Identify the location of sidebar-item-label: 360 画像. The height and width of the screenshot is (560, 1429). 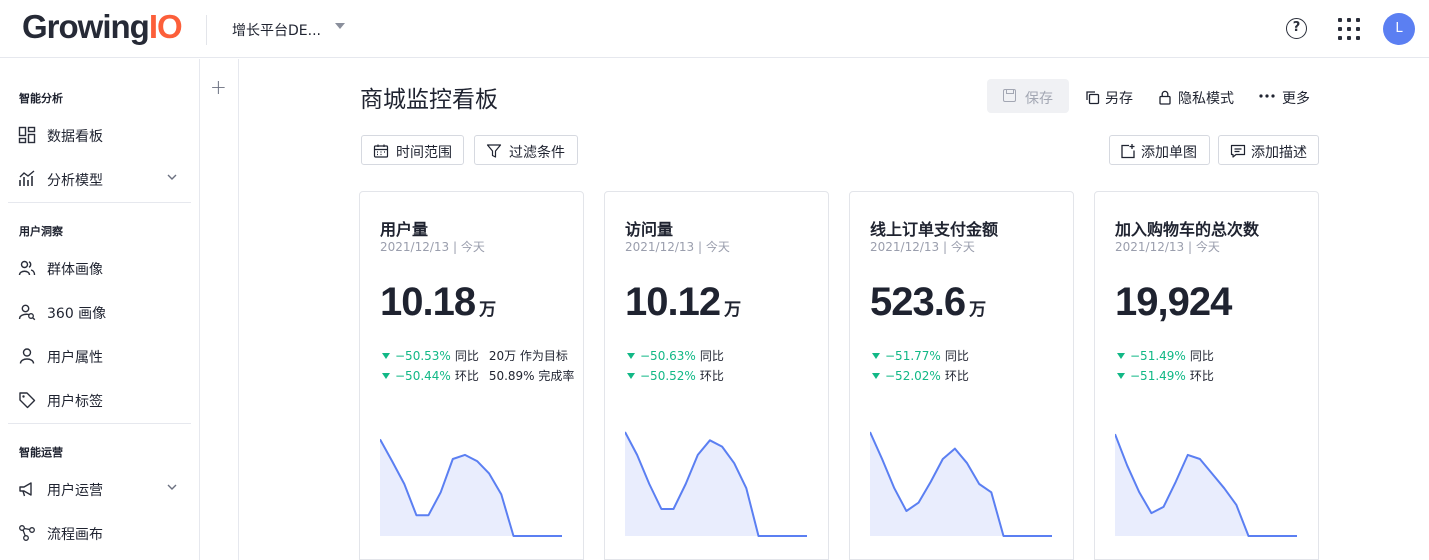
(77, 314).